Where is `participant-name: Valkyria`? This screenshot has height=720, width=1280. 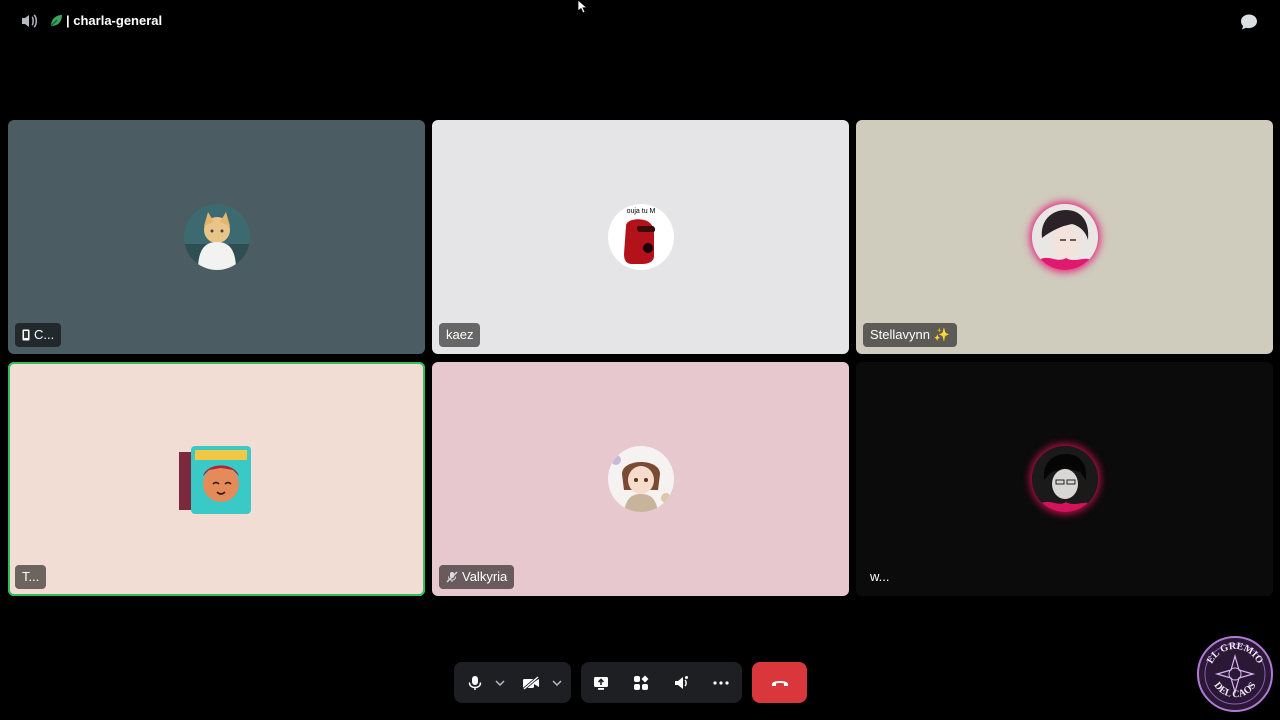 participant-name: Valkyria is located at coordinates (485, 576).